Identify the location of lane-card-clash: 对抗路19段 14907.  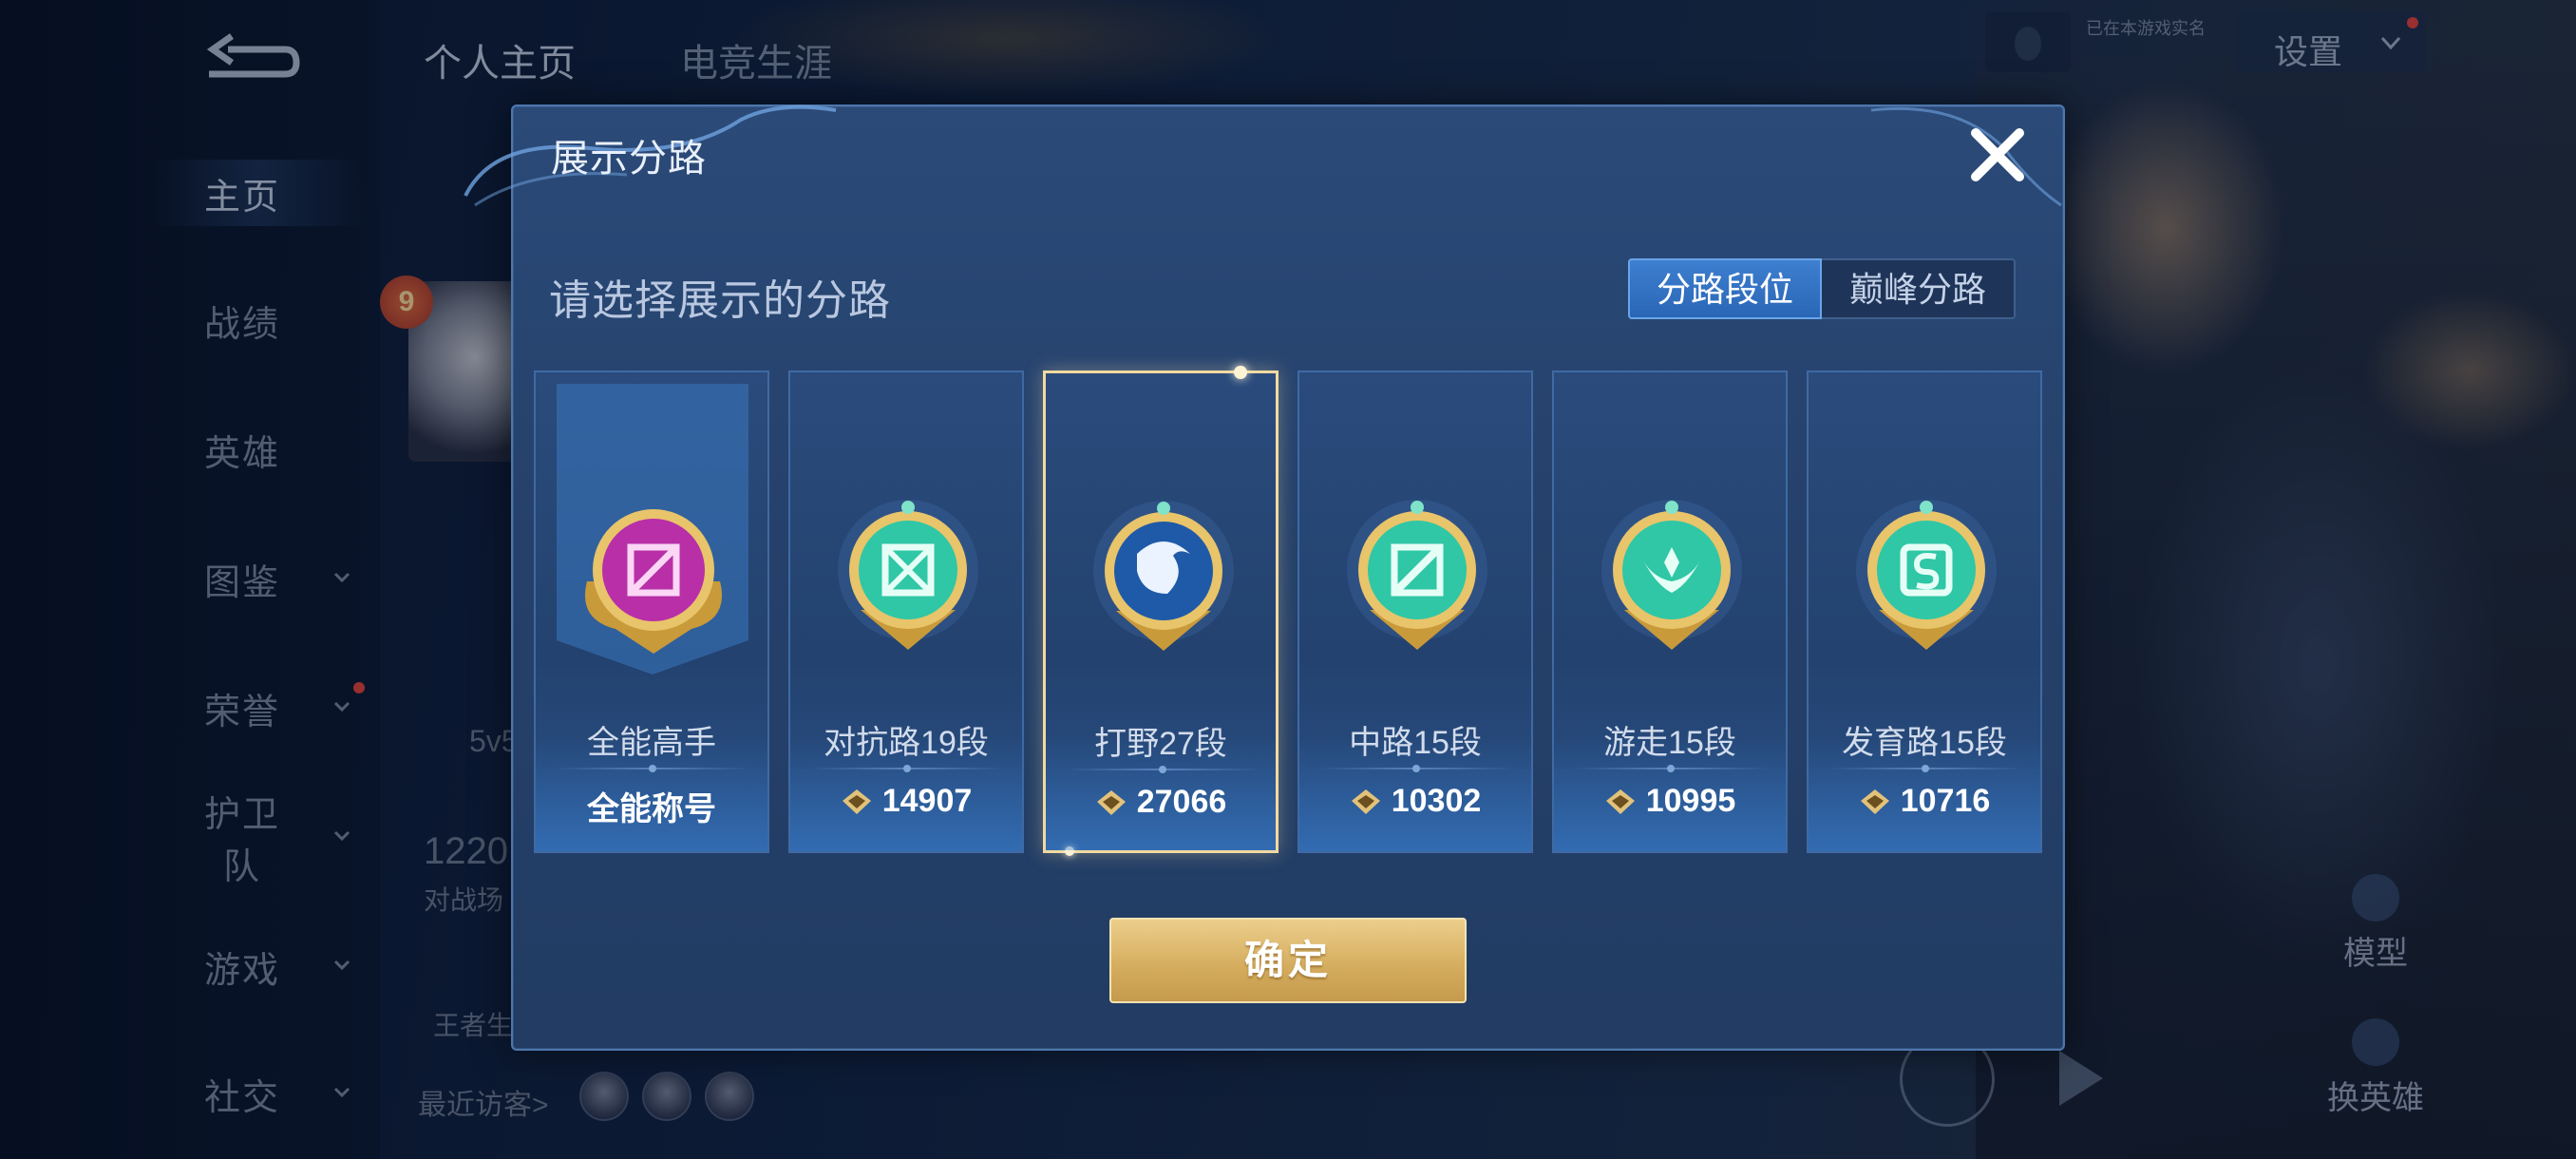
(906, 611).